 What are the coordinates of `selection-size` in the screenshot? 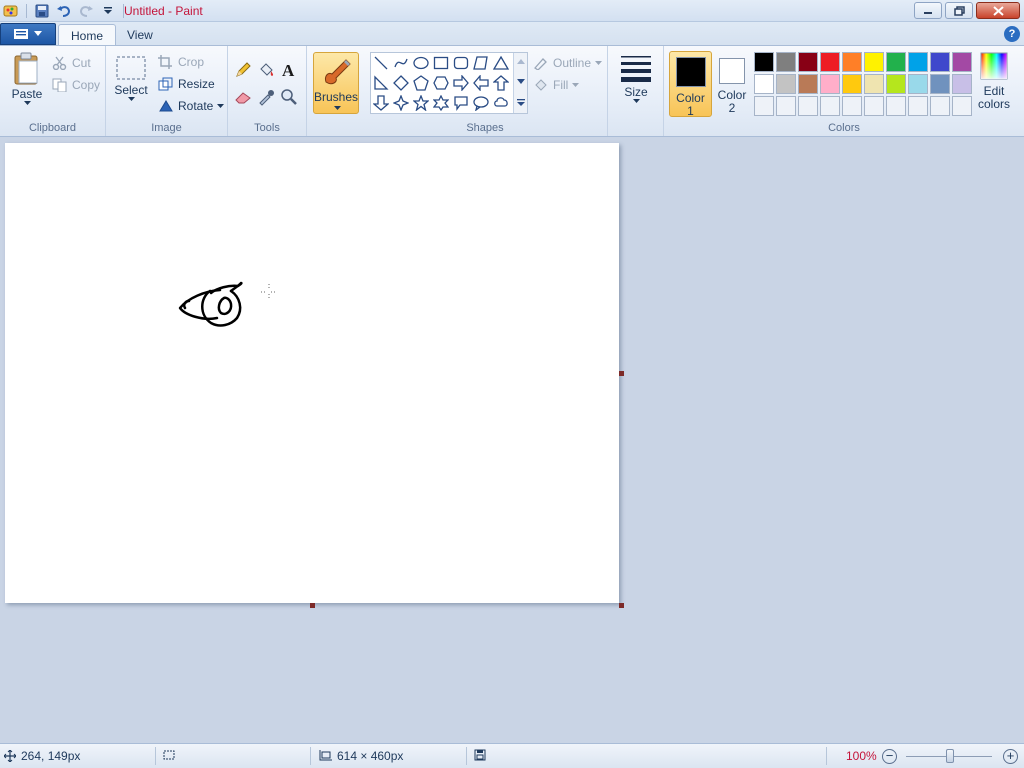 It's located at (169, 755).